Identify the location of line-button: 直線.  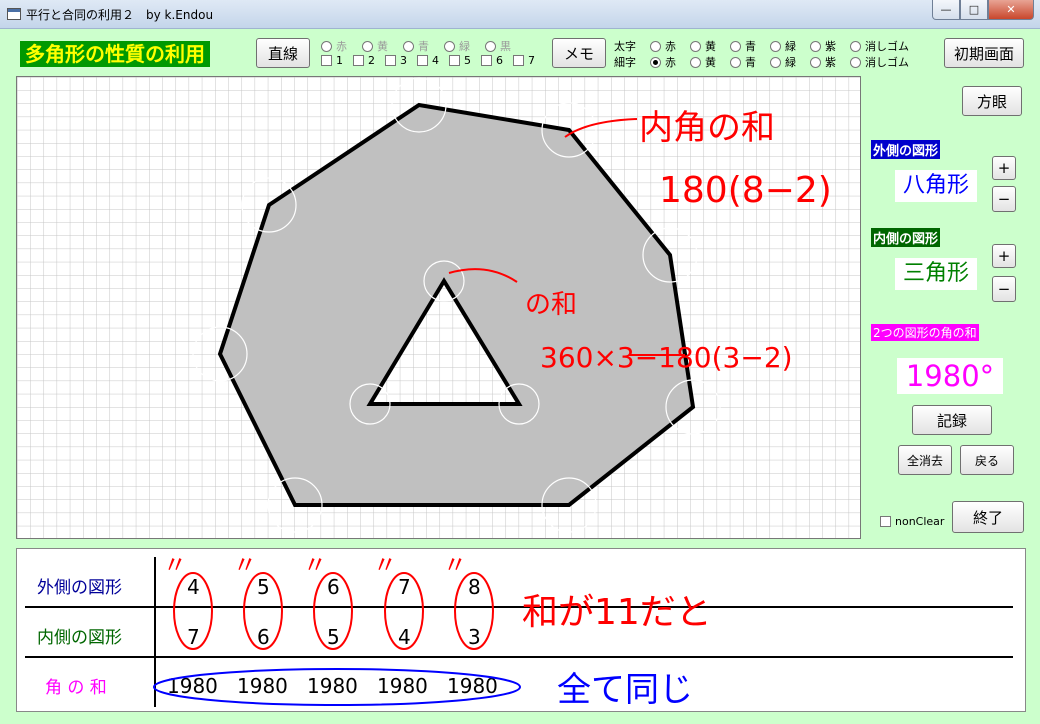
(283, 53).